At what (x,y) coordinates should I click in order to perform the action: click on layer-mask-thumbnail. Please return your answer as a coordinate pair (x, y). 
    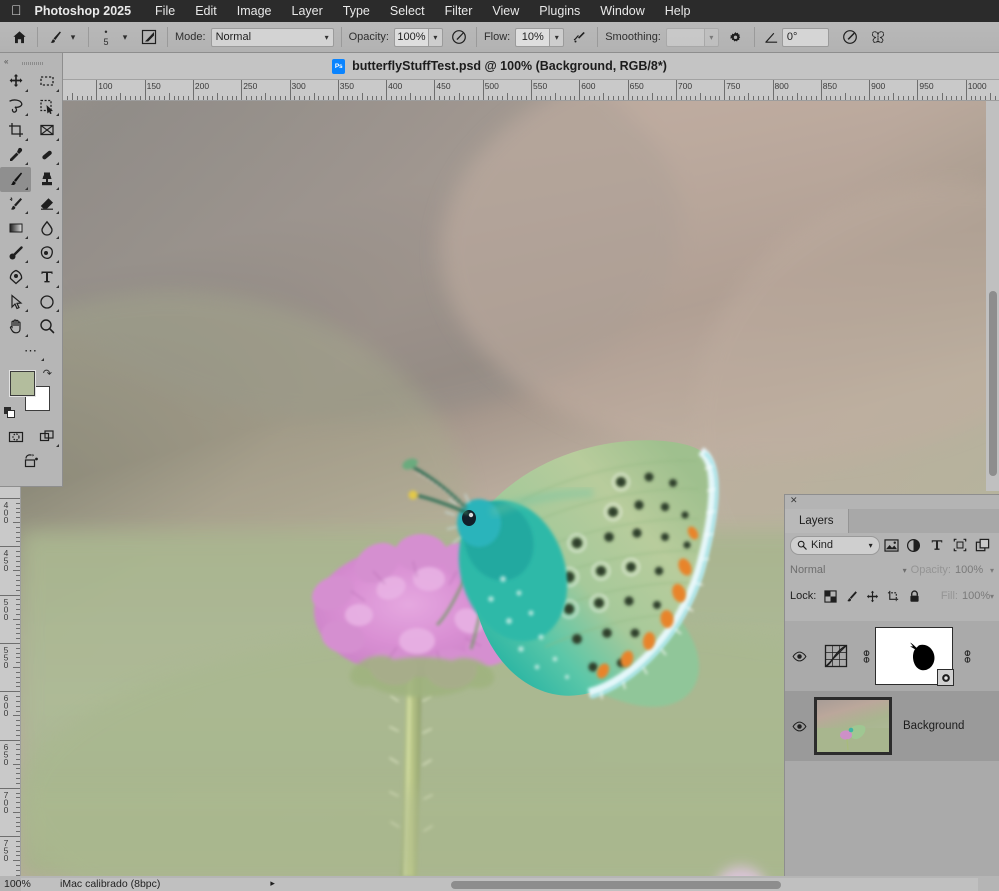
    Looking at the image, I should click on (914, 656).